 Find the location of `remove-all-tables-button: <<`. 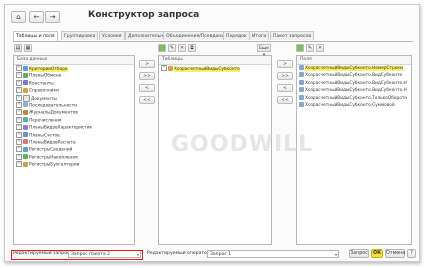

remove-all-tables-button: << is located at coordinates (147, 100).